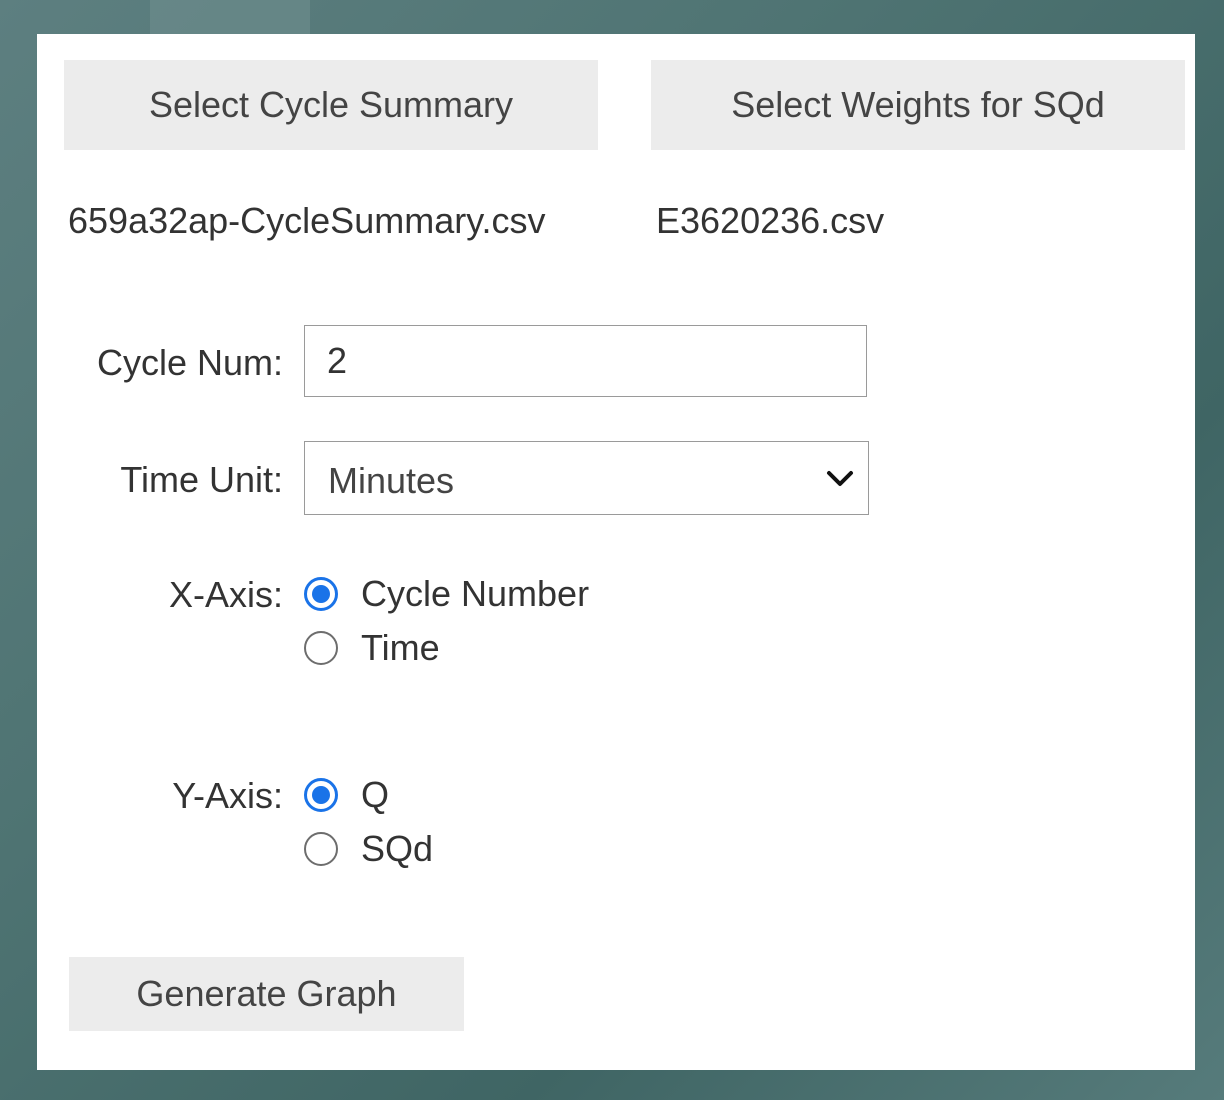 The width and height of the screenshot is (1224, 1100). What do you see at coordinates (375, 794) in the screenshot?
I see `y-axis-option-label: Q` at bounding box center [375, 794].